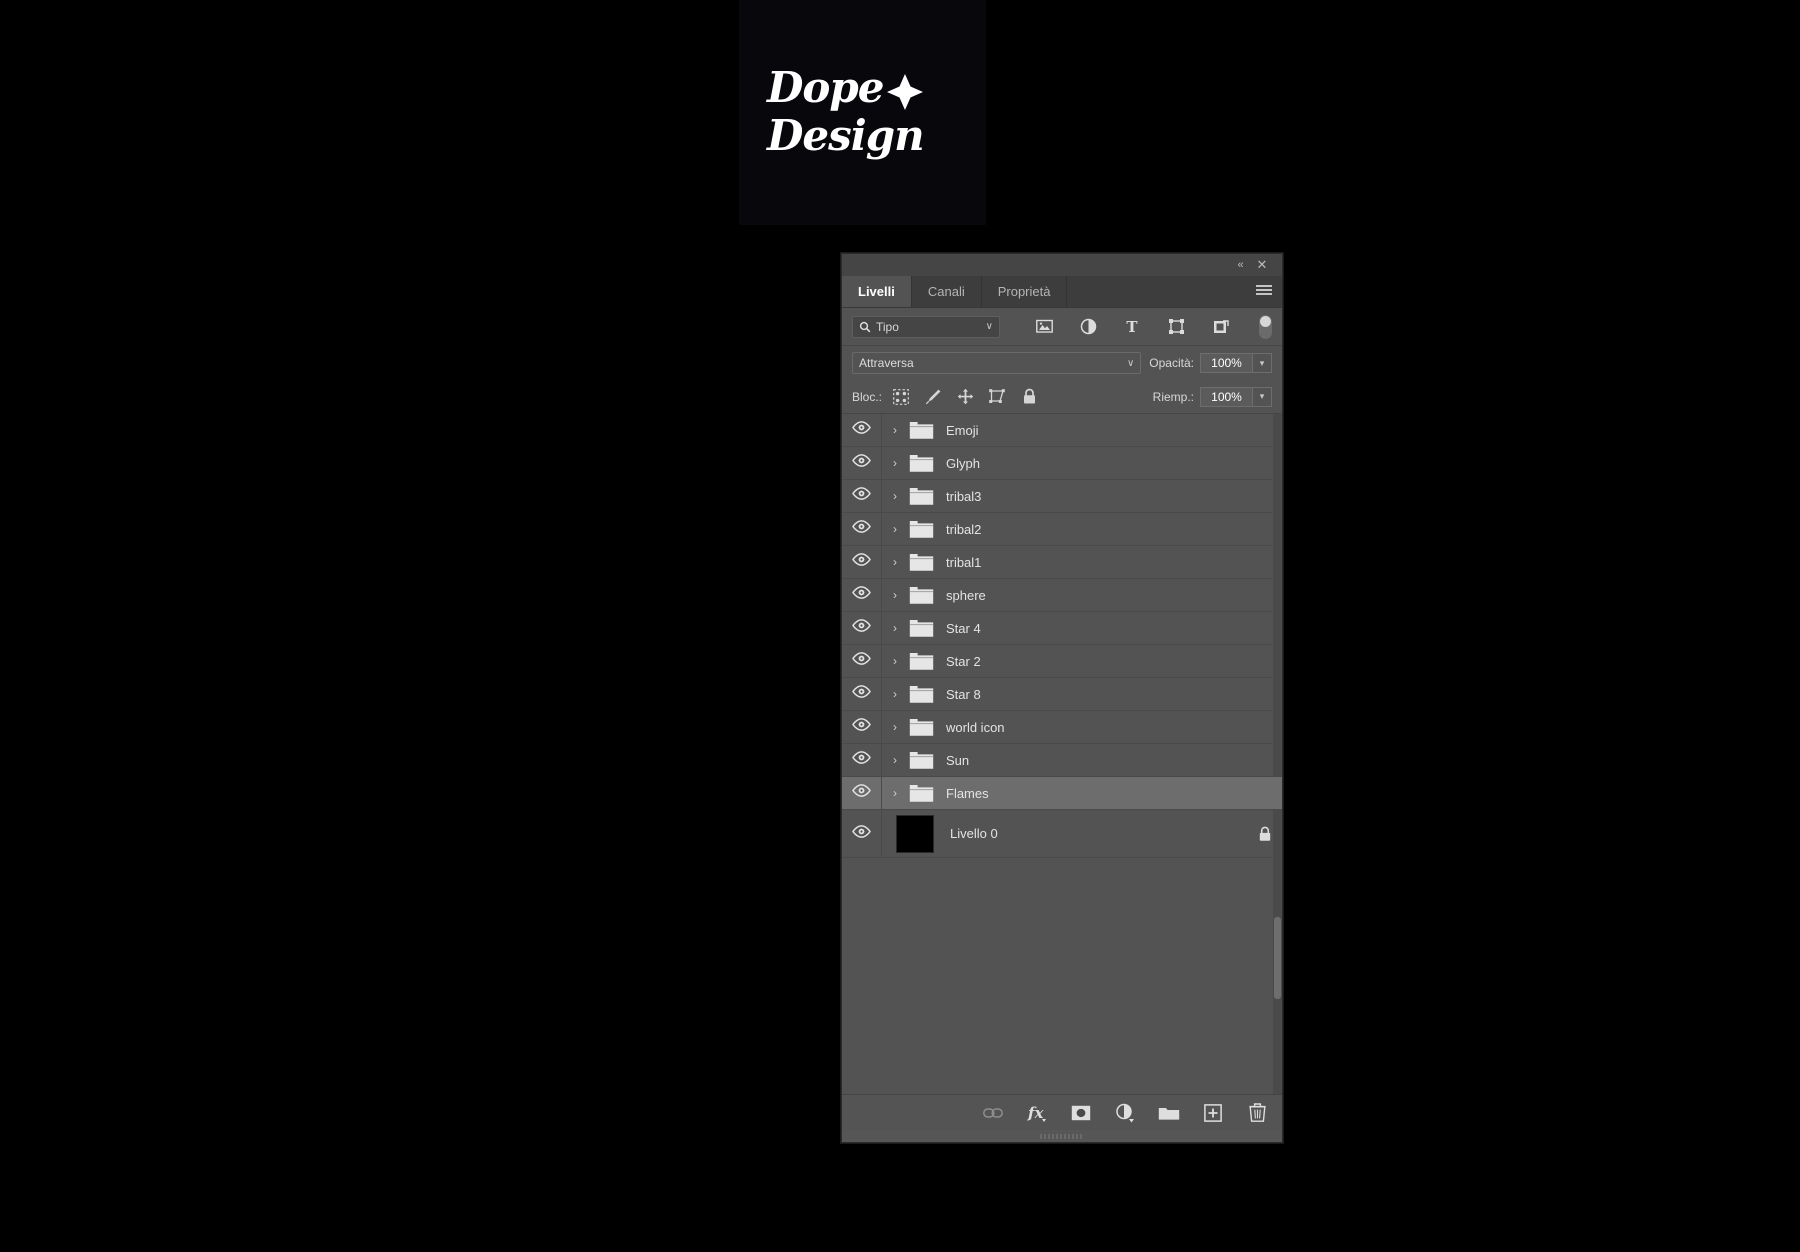 Image resolution: width=1800 pixels, height=1252 pixels. What do you see at coordinates (933, 397) in the screenshot?
I see `lock-image-pixels-icon` at bounding box center [933, 397].